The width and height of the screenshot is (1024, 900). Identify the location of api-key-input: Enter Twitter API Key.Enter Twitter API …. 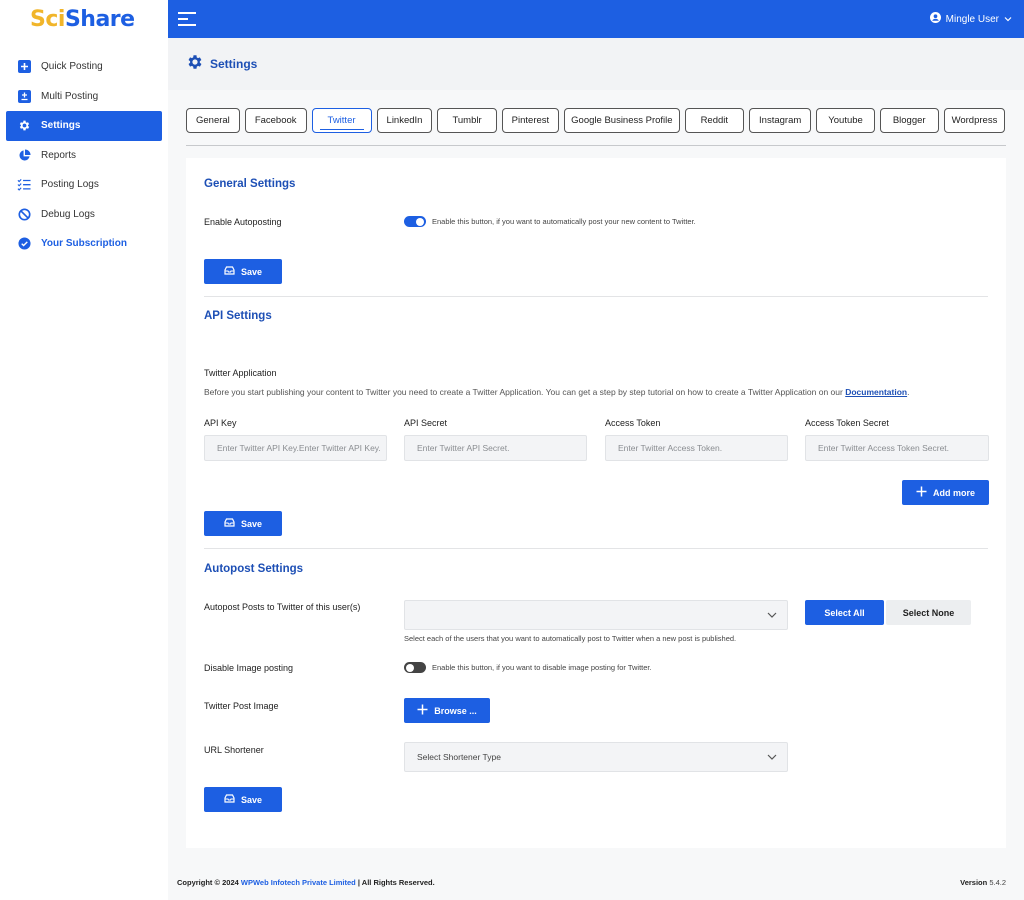
(295, 448).